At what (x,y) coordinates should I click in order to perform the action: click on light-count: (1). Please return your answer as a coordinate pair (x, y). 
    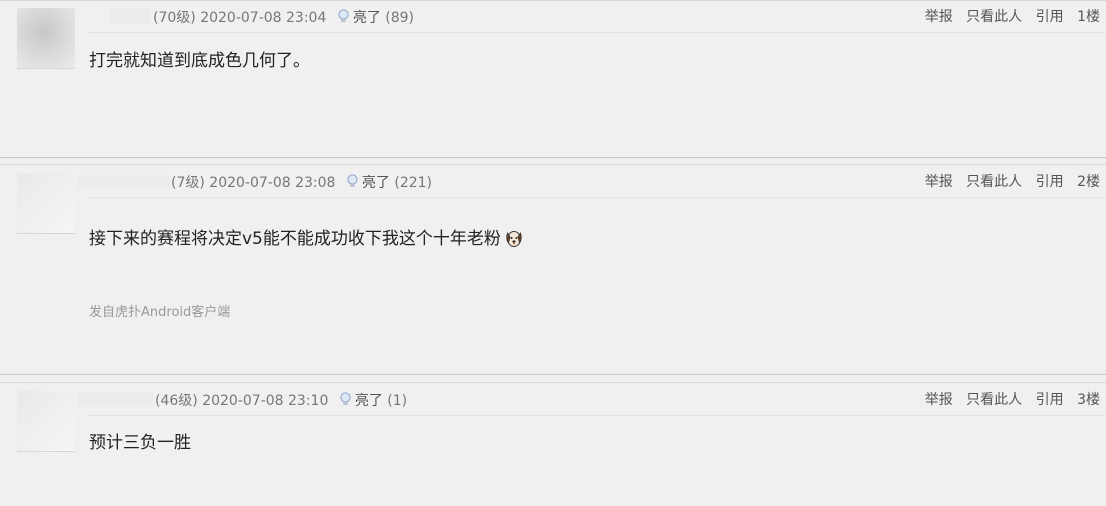
    Looking at the image, I should click on (397, 401).